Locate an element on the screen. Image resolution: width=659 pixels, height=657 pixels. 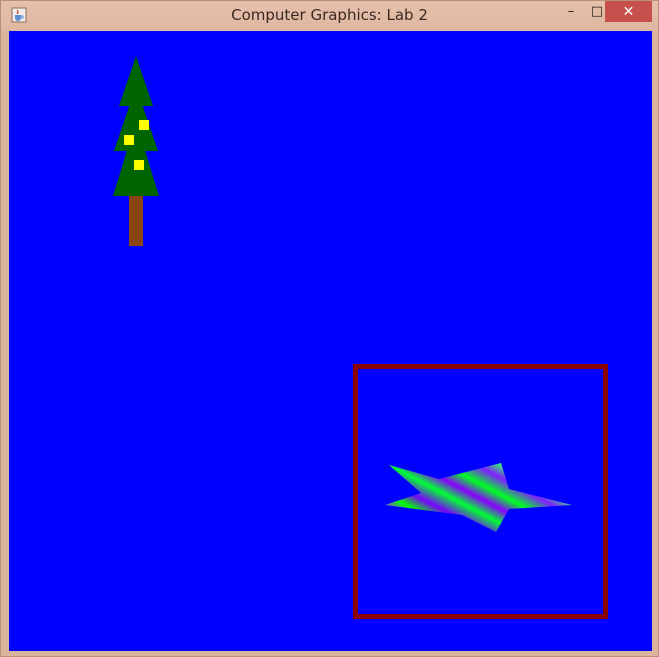
close-button: ✕ is located at coordinates (628, 11).